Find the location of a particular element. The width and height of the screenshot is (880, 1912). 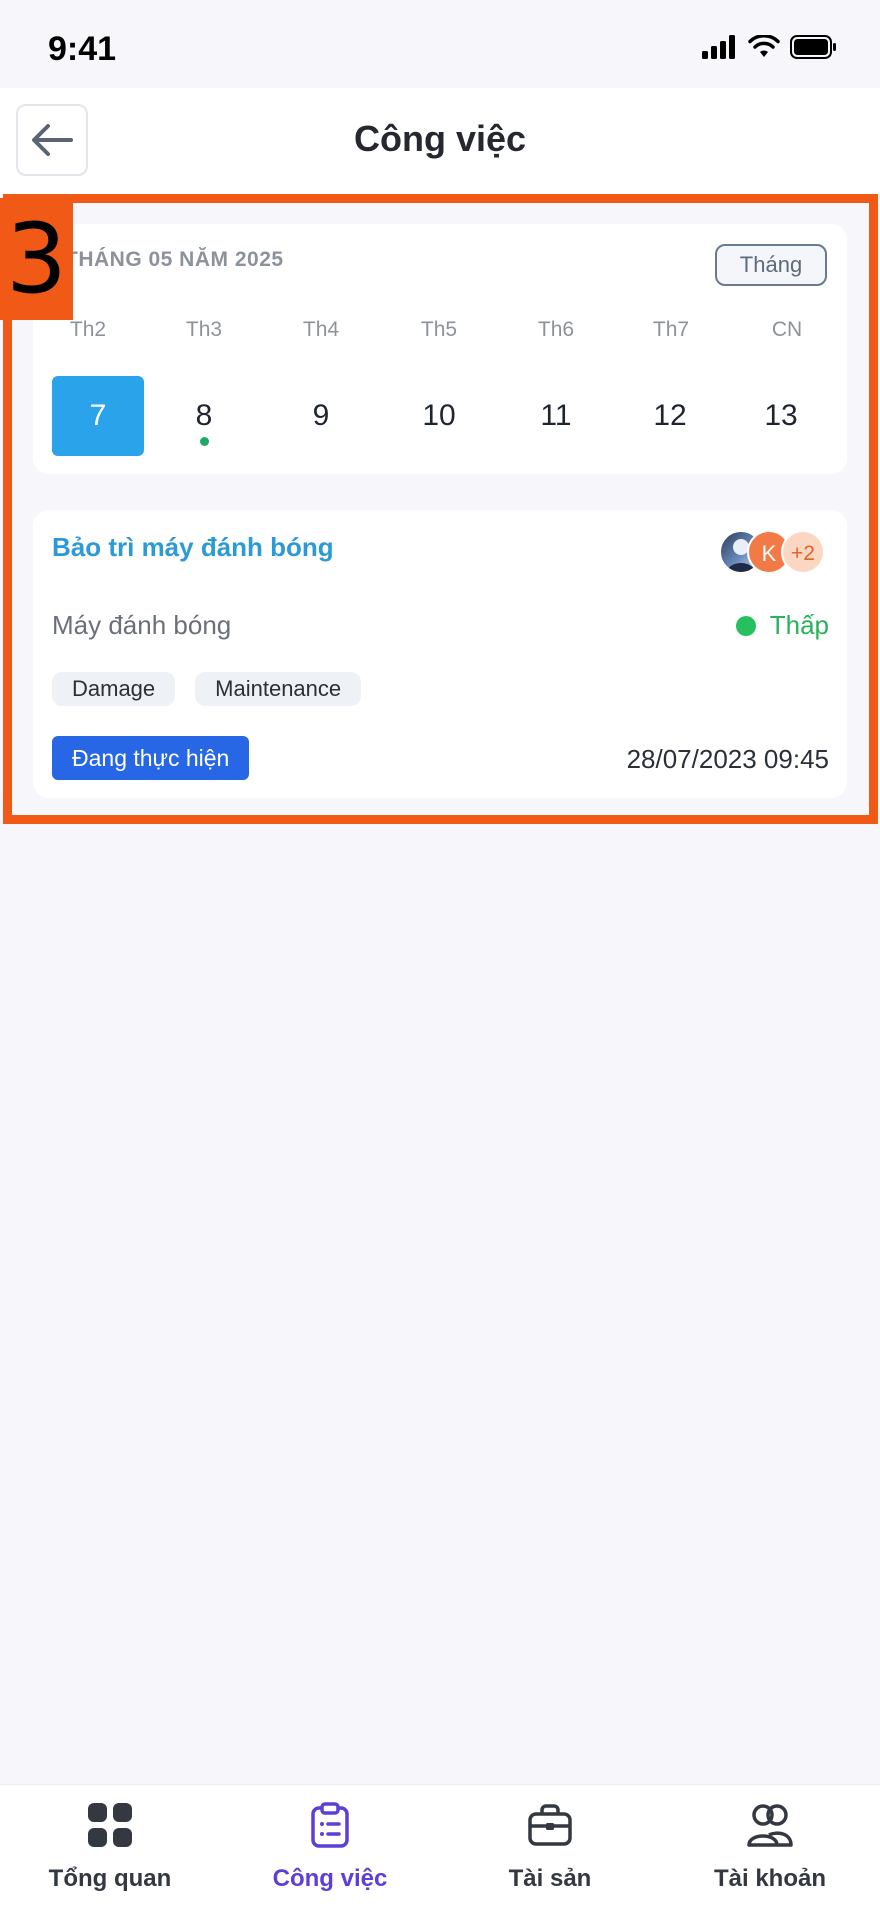

page-title: Công việc is located at coordinates (440, 138).